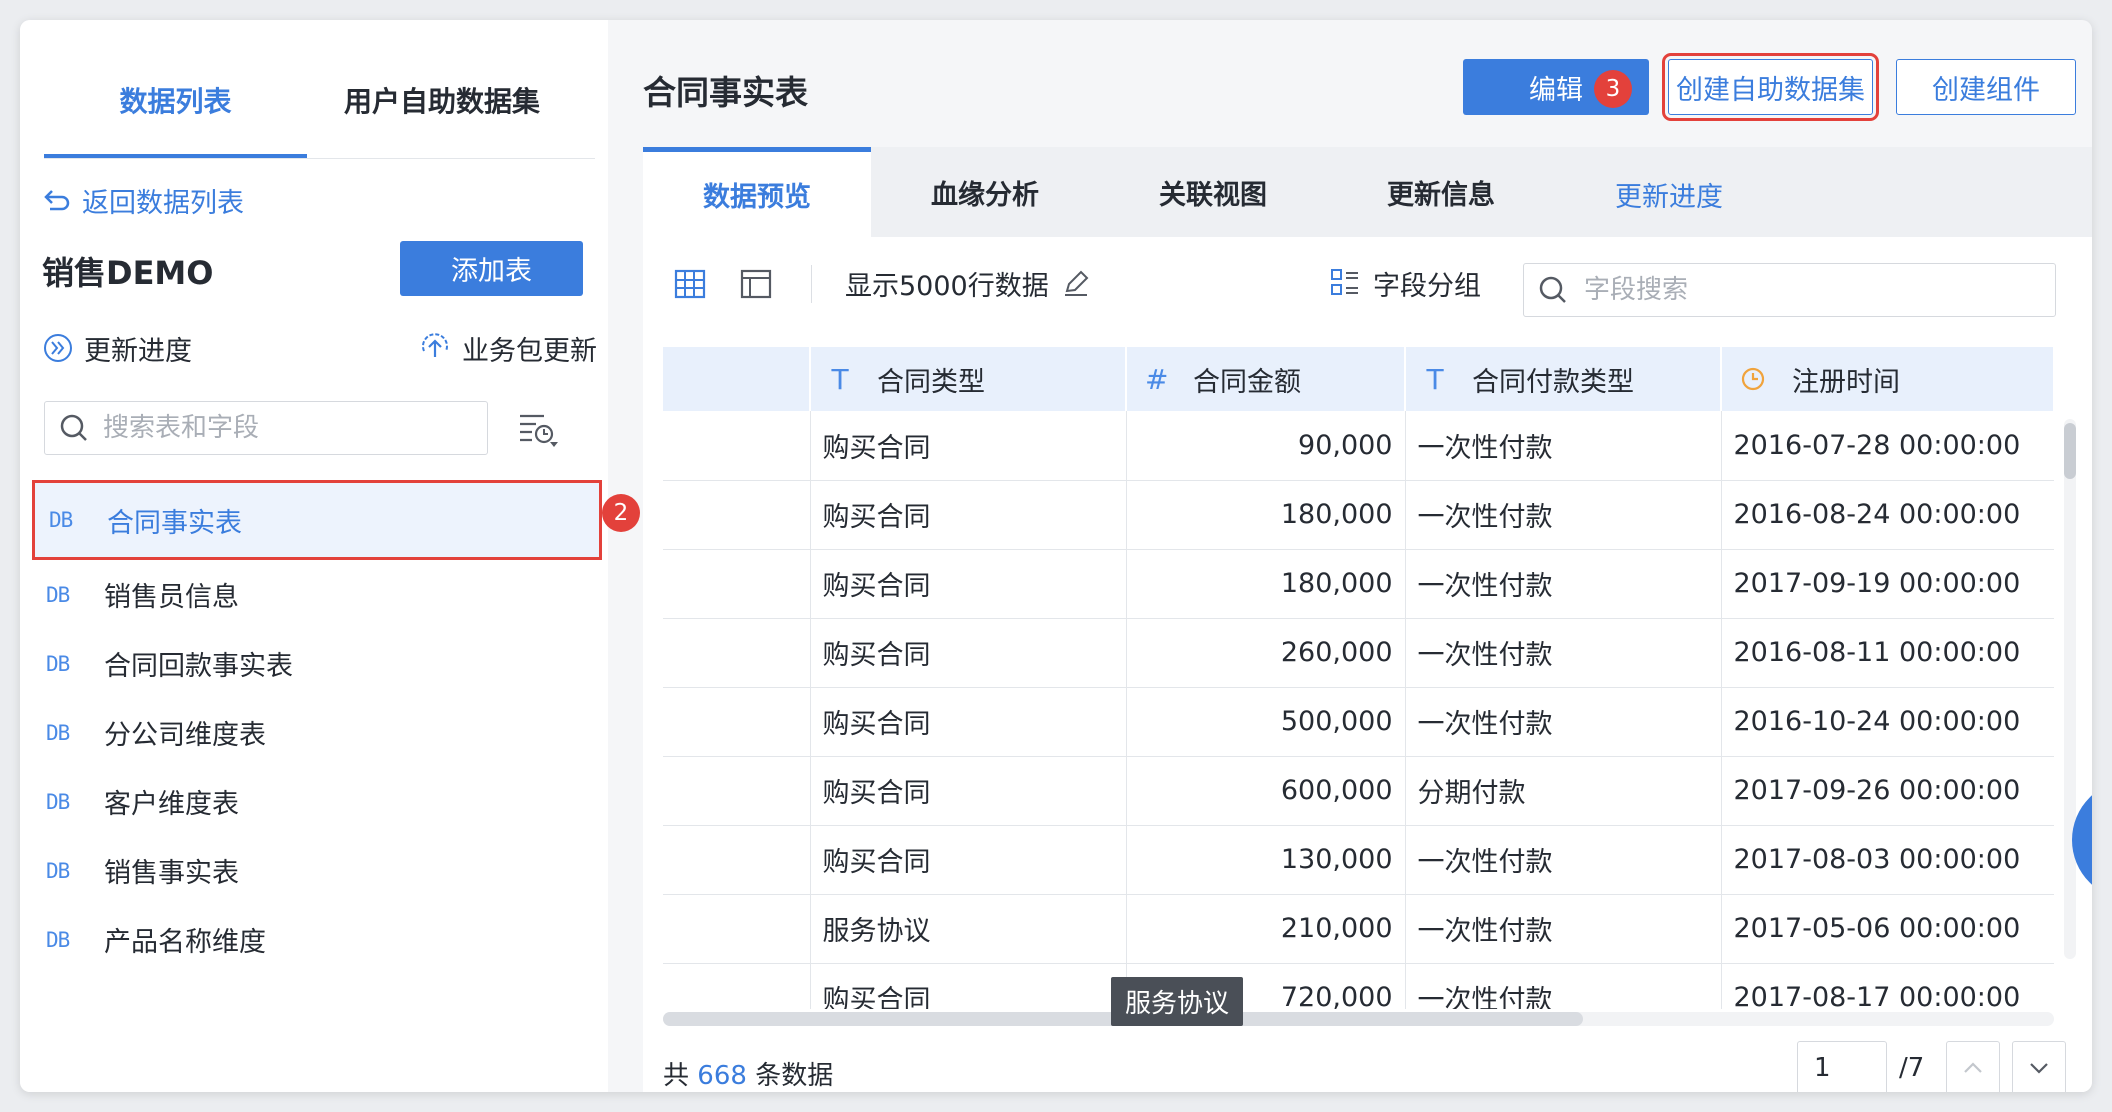 This screenshot has height=1112, width=2112. I want to click on rows-setting: 显示5000行数据, so click(968, 283).